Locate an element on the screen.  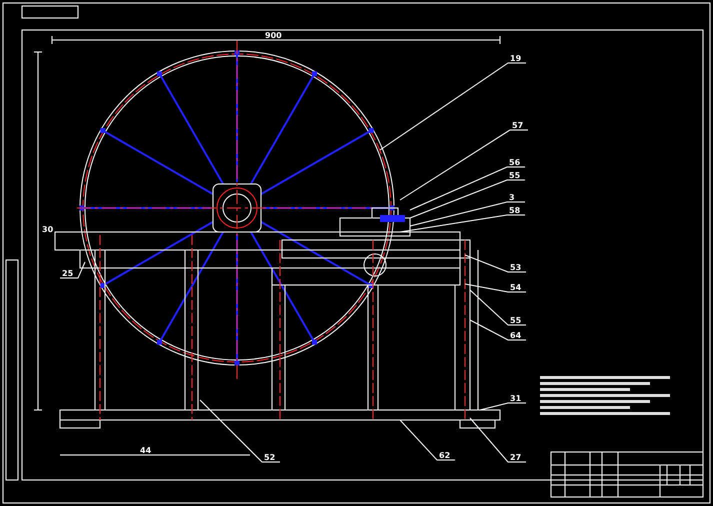
part-number: 25 is located at coordinates (68, 273).